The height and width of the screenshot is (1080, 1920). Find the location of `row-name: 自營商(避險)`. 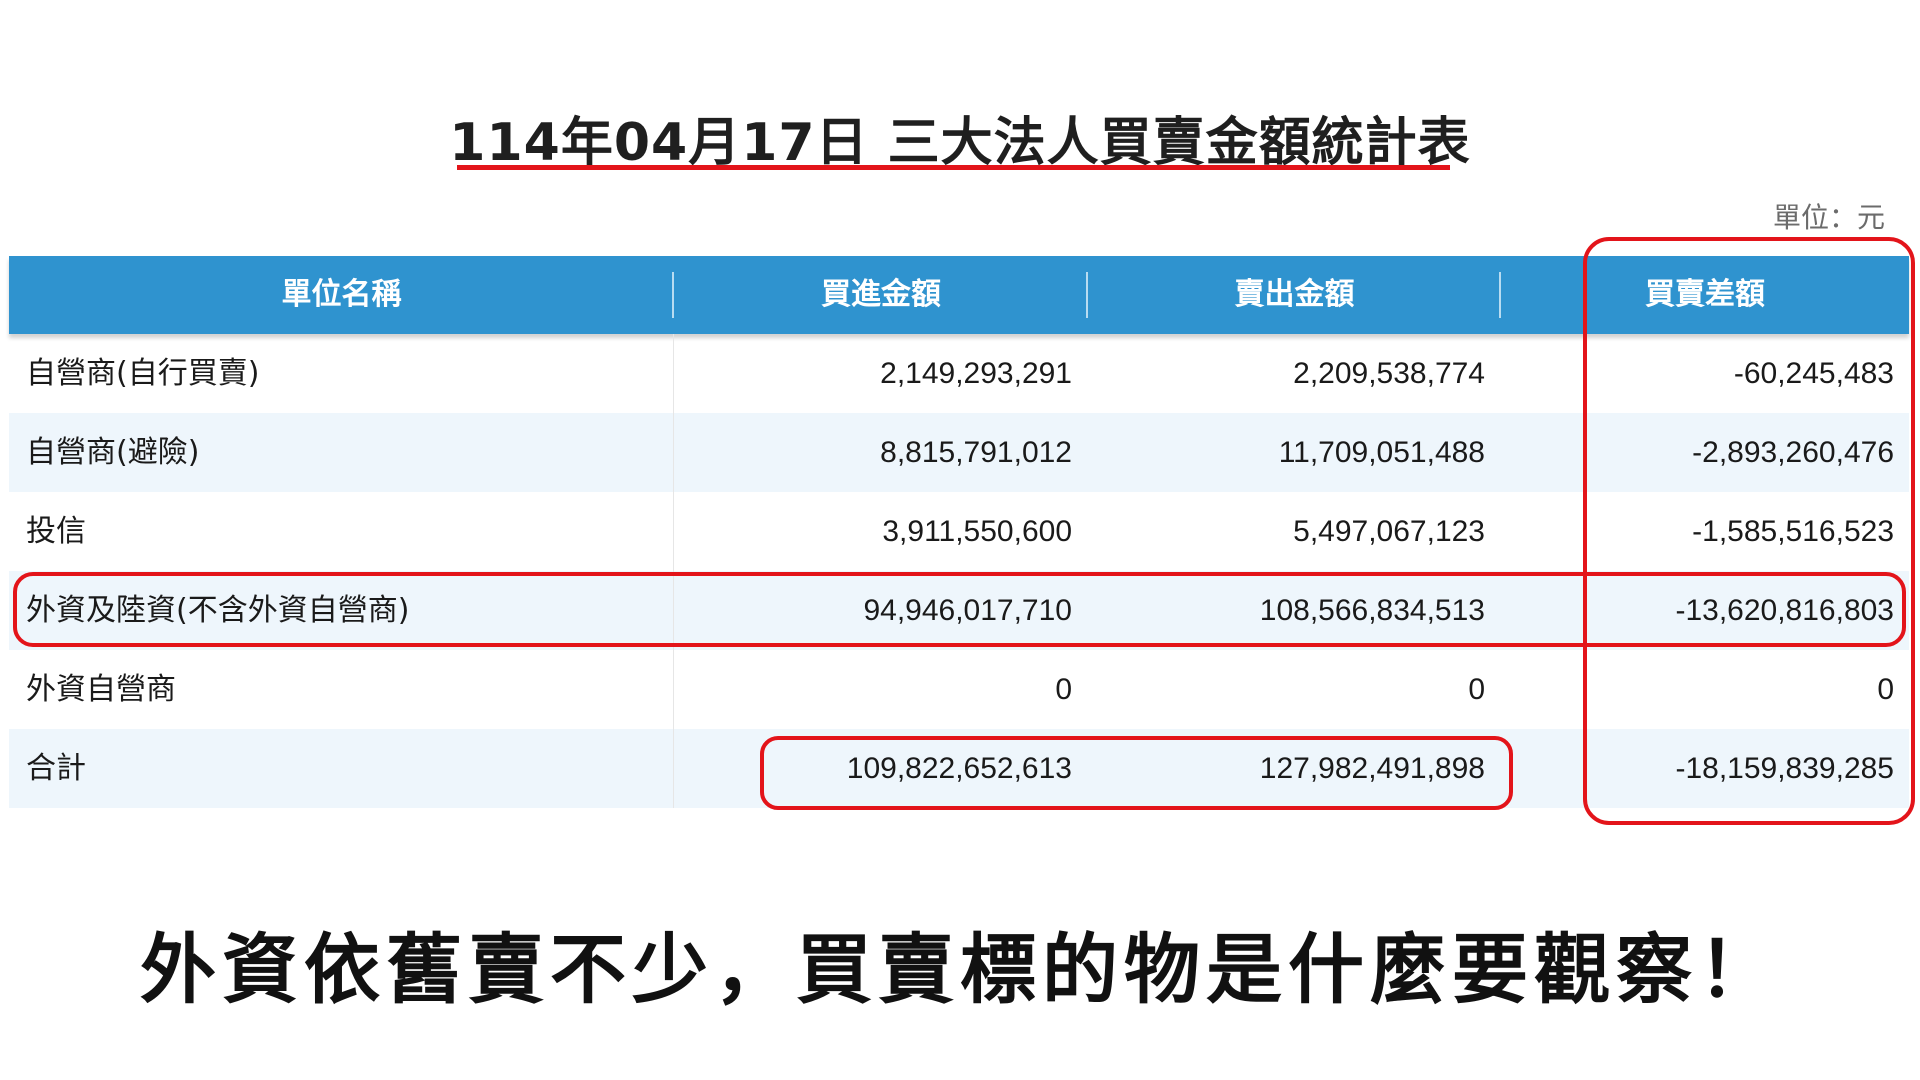

row-name: 自營商(避險) is located at coordinates (341, 452).